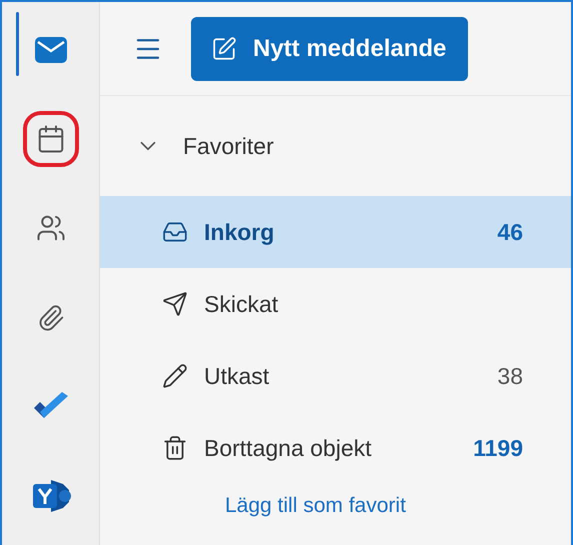 This screenshot has height=545, width=573. What do you see at coordinates (288, 448) in the screenshot?
I see `folder-name: Borttagna objekt` at bounding box center [288, 448].